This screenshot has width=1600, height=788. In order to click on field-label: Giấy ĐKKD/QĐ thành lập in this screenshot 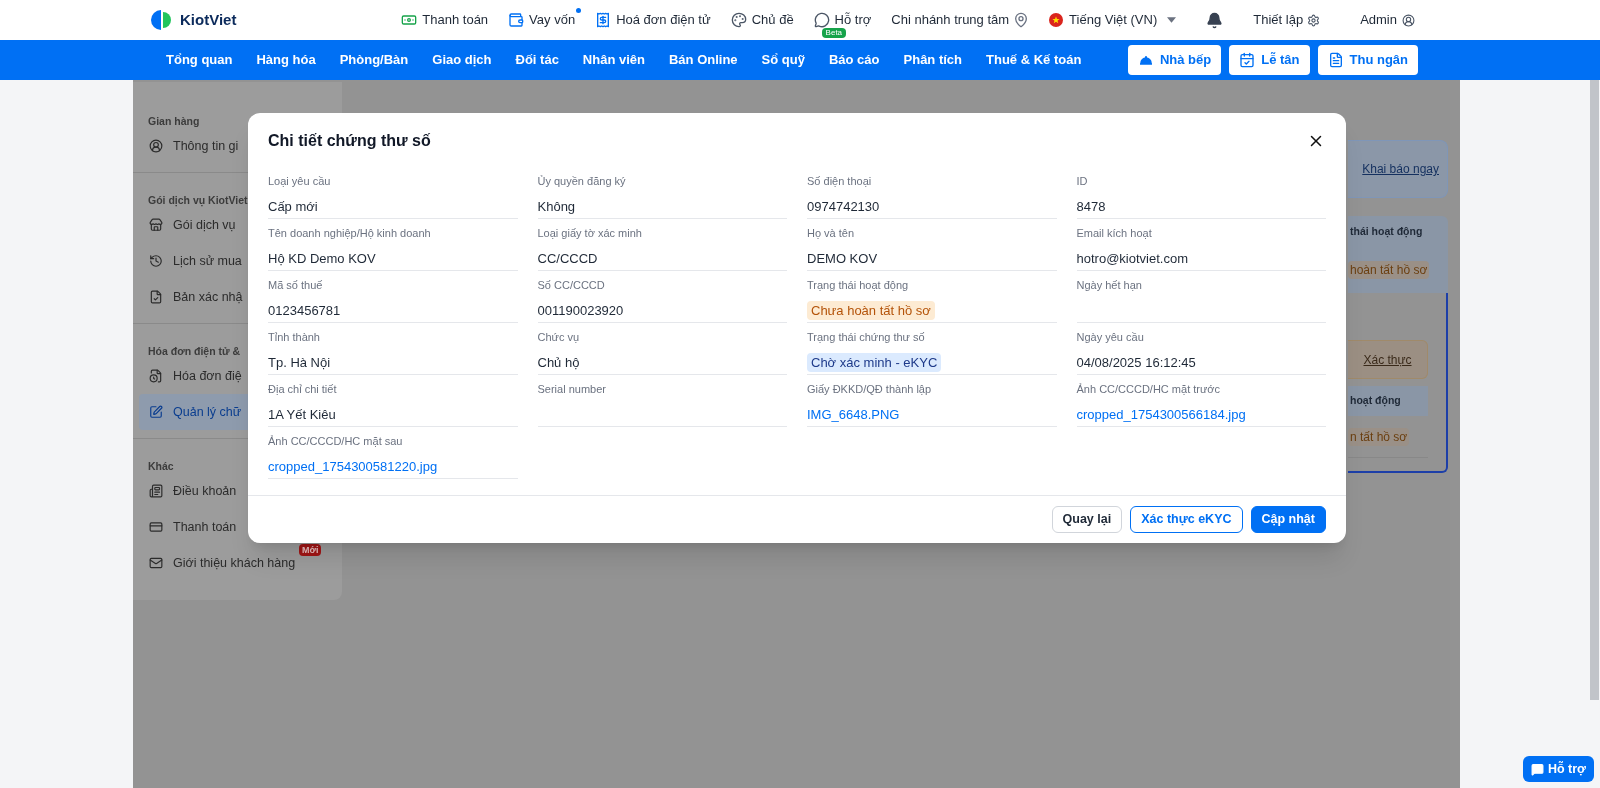, I will do `click(870, 389)`.